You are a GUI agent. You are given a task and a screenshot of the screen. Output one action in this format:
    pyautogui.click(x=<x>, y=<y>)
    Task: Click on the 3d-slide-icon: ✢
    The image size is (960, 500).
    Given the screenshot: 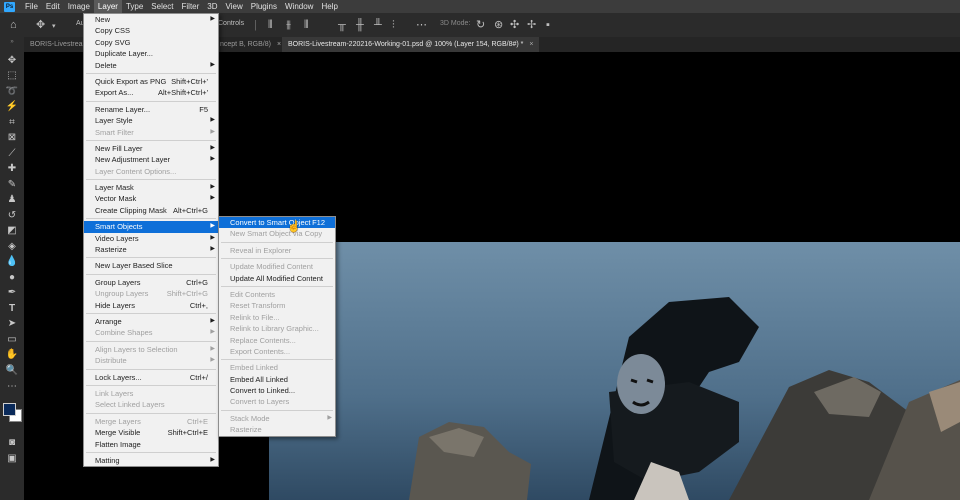 What is the action you would take?
    pyautogui.click(x=531, y=25)
    